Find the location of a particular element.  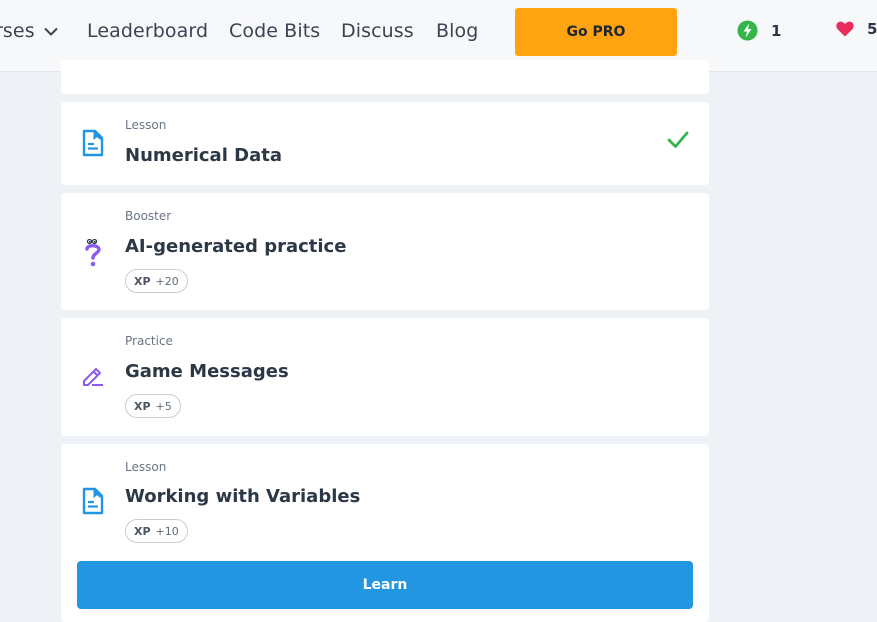

xp-value: +10 is located at coordinates (167, 531).